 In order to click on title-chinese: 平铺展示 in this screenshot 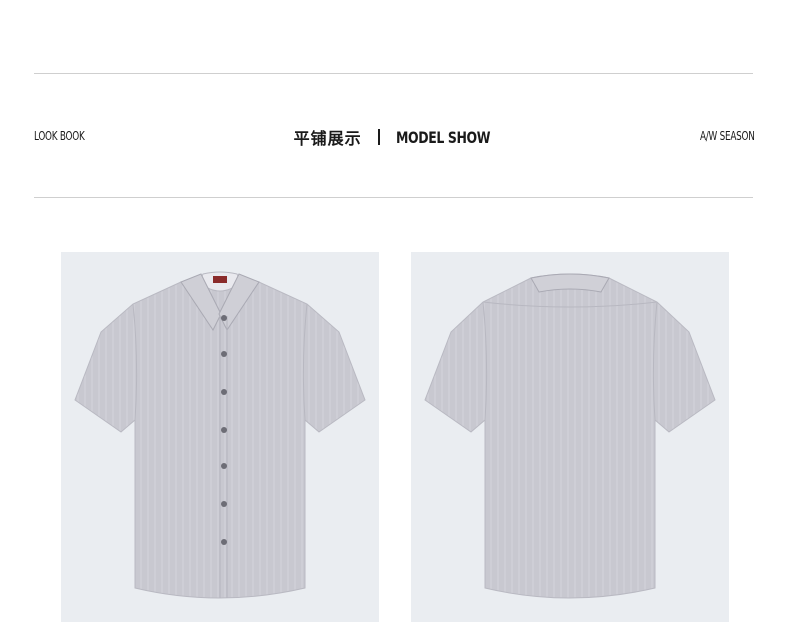, I will do `click(327, 138)`.